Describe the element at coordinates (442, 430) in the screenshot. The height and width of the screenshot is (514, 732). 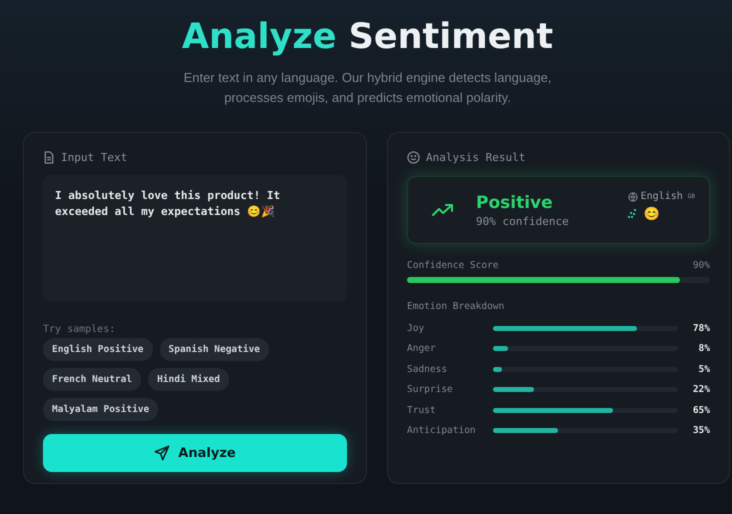
I see `emotion-name: Anticipation` at that location.